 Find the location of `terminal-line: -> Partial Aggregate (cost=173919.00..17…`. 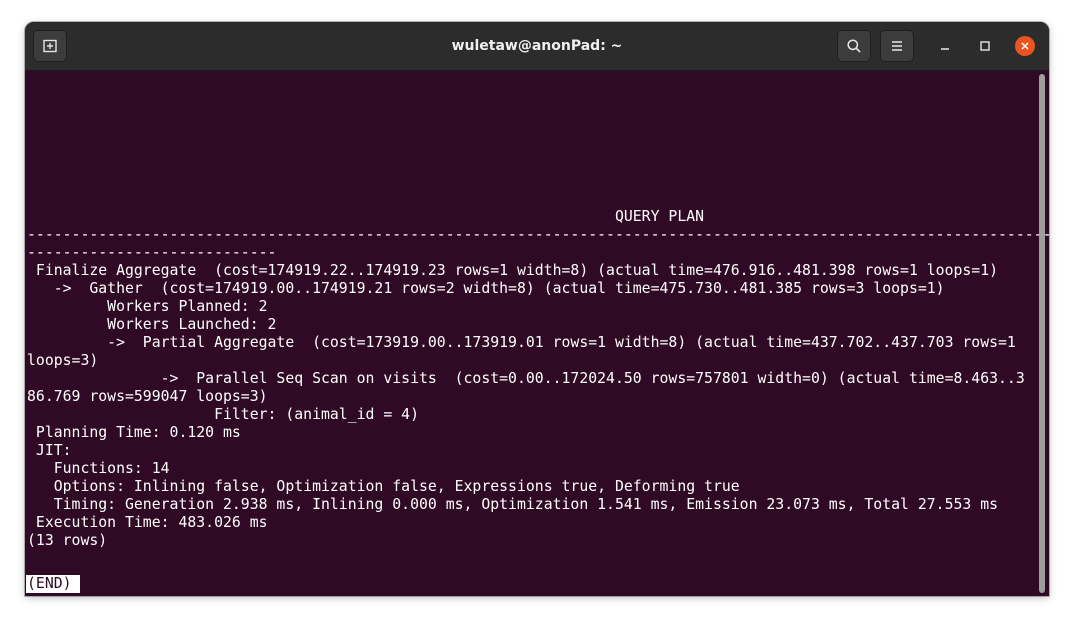

terminal-line: -> Partial Aggregate (cost=173919.00..17… is located at coordinates (521, 342).